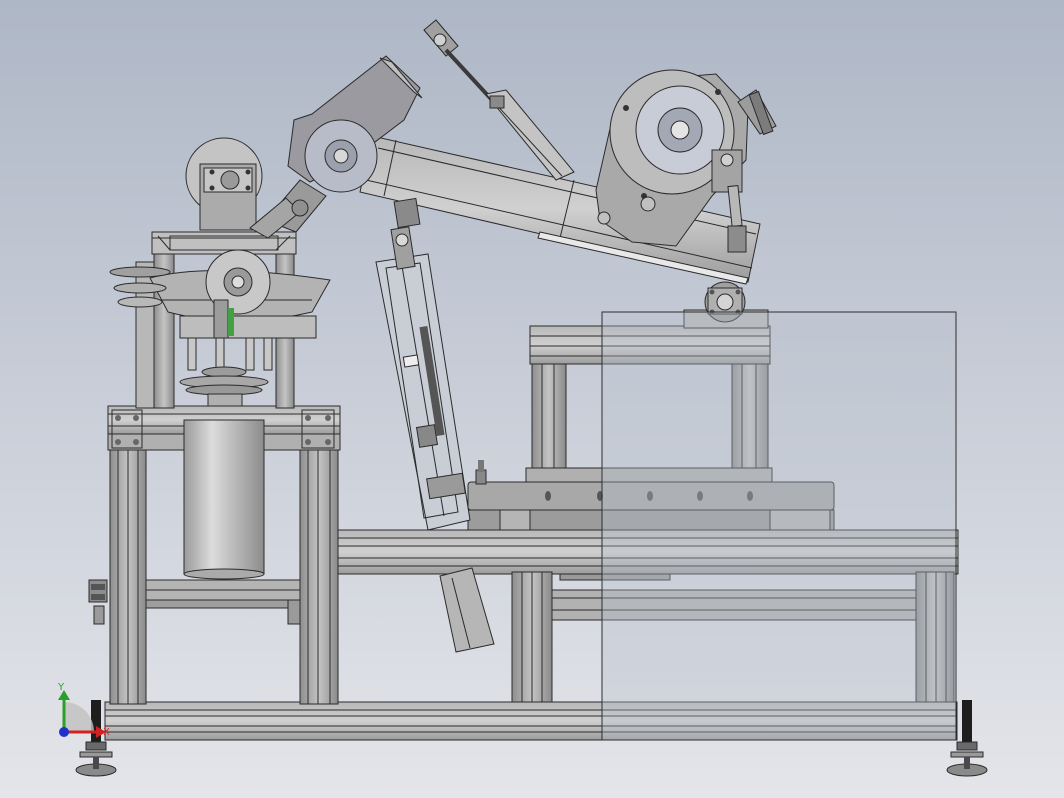  I want to click on left-roller-assembly, so click(224, 184).